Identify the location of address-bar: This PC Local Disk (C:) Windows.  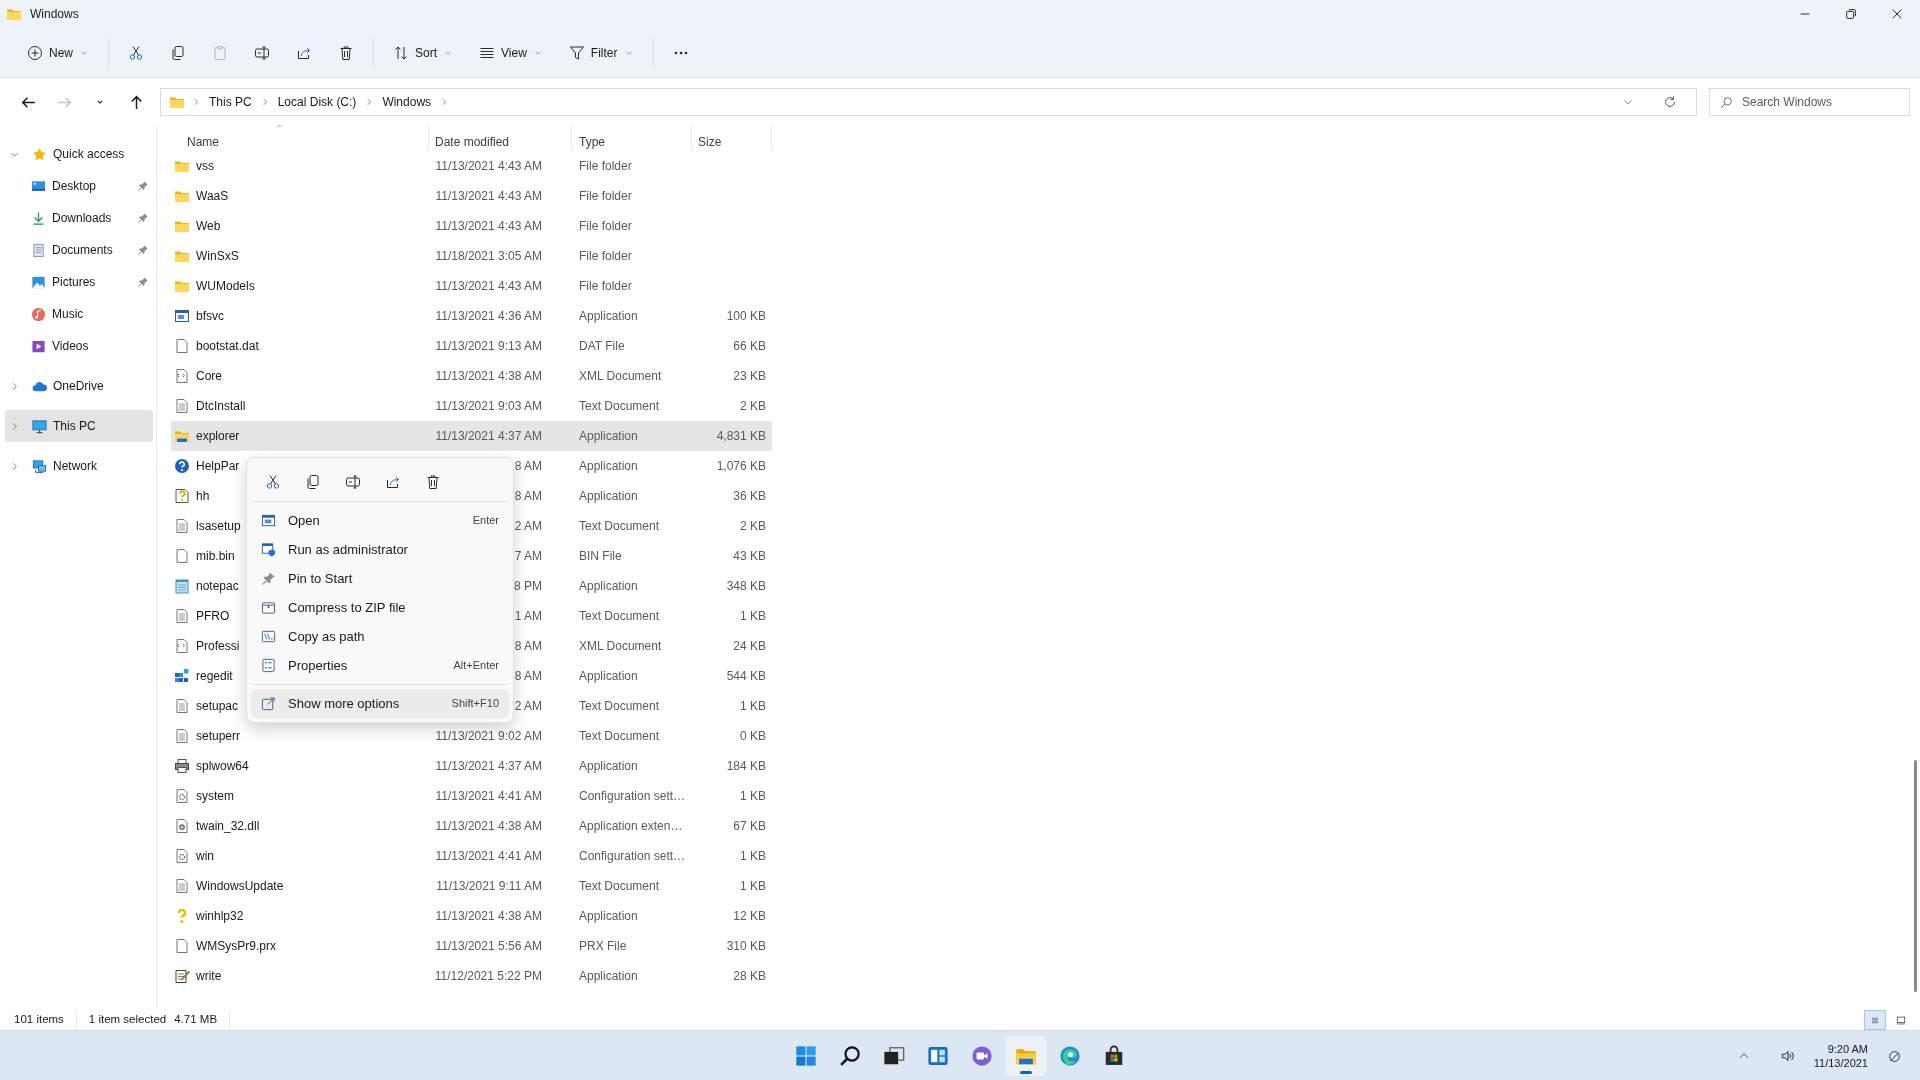
(928, 102).